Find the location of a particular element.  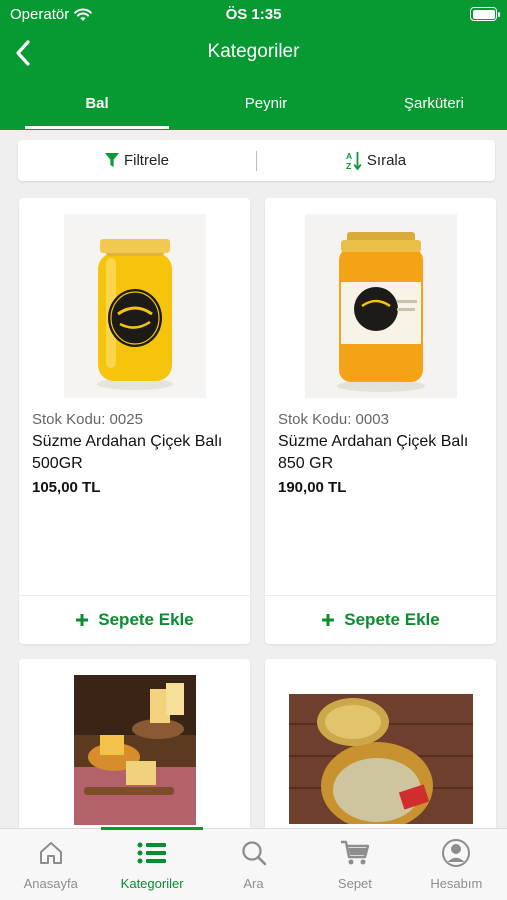

category-tabs: Bal Peynir Şarküteri is located at coordinates (253, 103).